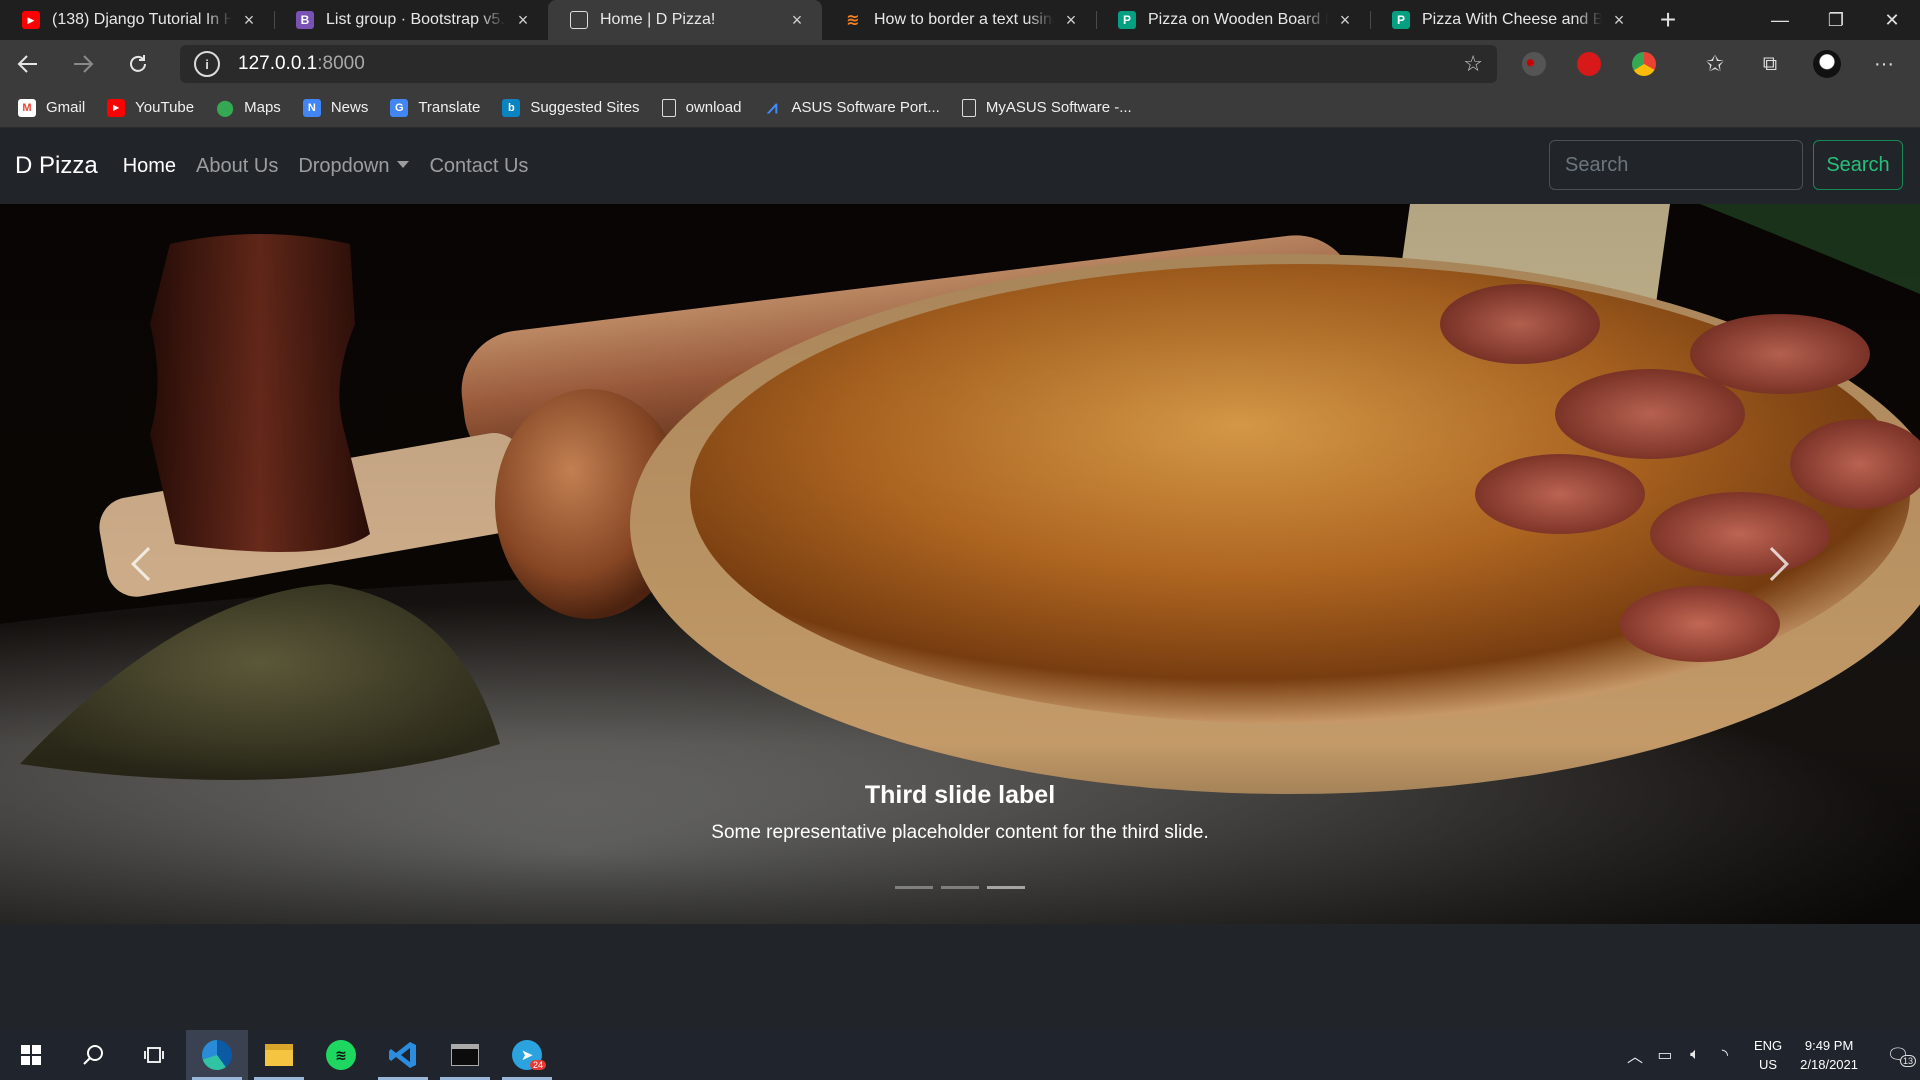 The image size is (1920, 1080). I want to click on add-favorite-icon: ☆, so click(1473, 64).